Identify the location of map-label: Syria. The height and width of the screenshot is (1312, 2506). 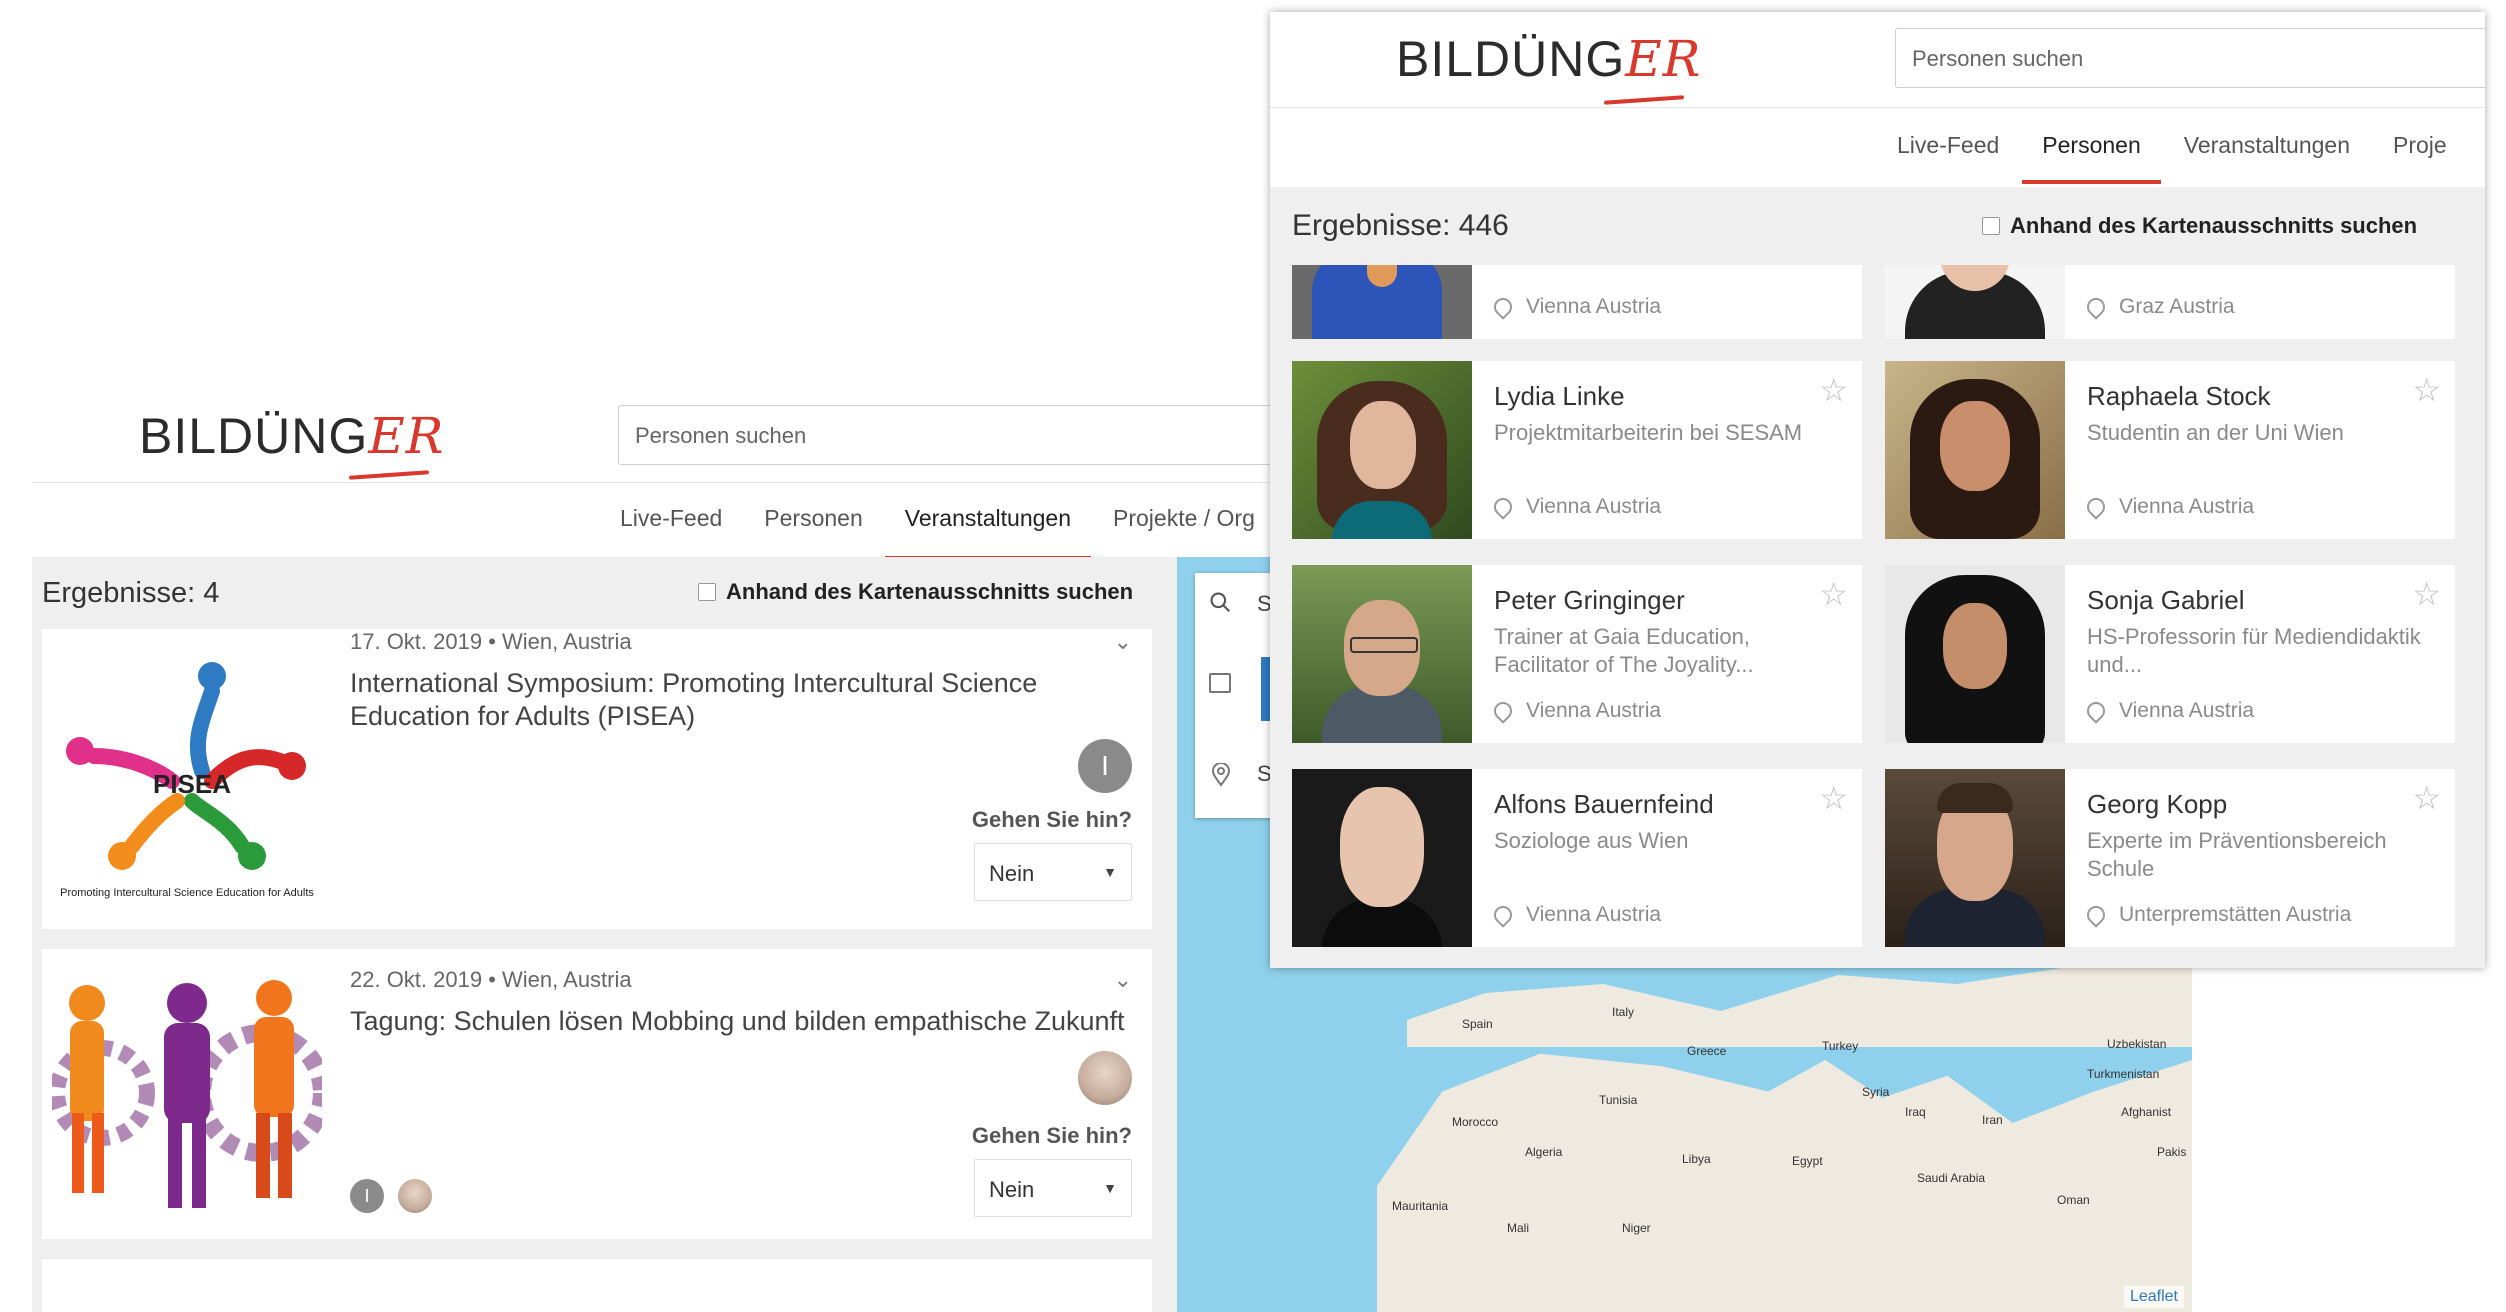
(1876, 1092).